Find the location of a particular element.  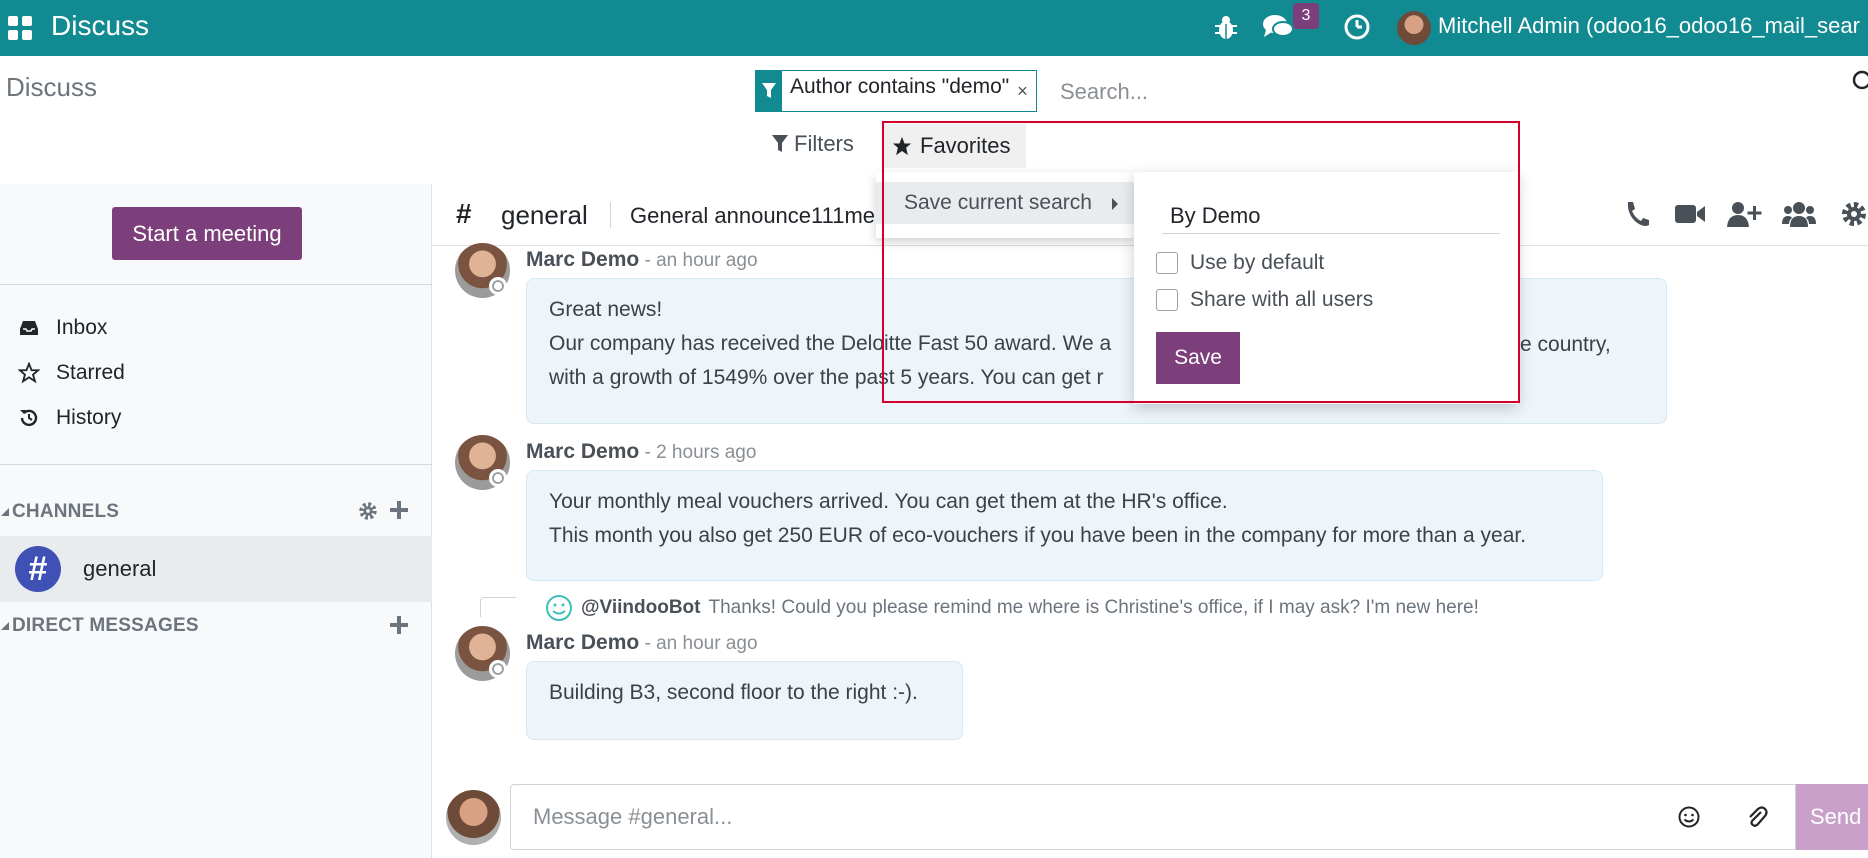

share-with-all-label: Share with all users is located at coordinates (1282, 299).